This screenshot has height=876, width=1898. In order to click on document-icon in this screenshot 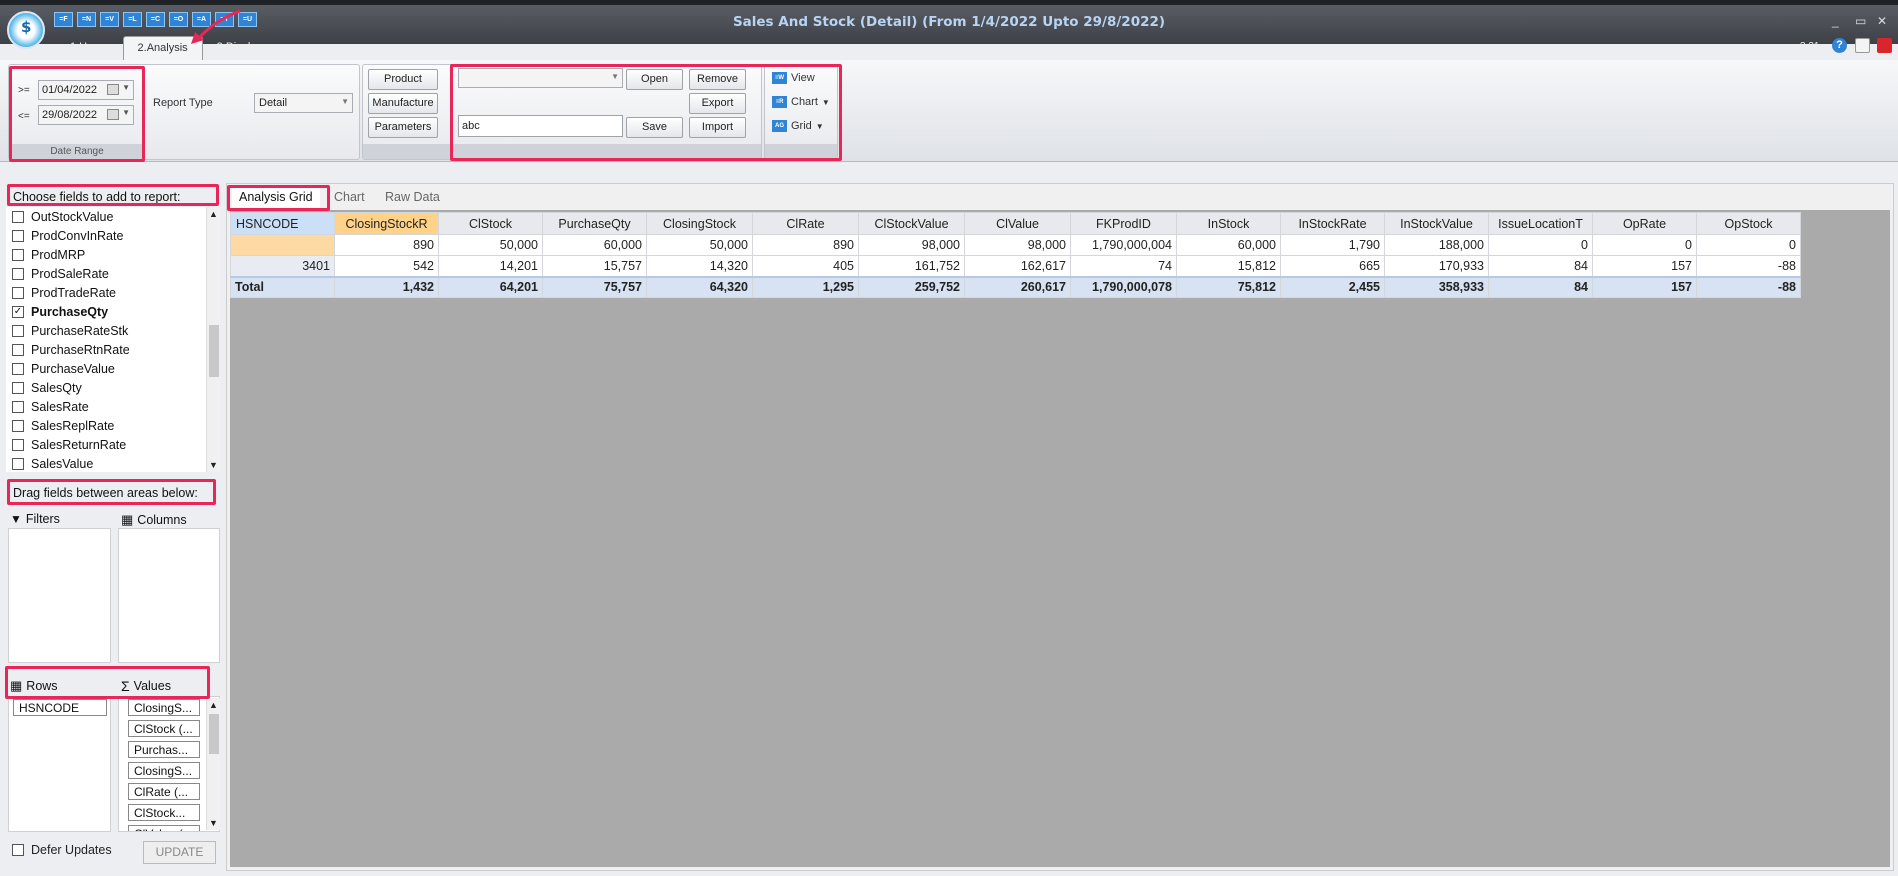, I will do `click(1862, 45)`.